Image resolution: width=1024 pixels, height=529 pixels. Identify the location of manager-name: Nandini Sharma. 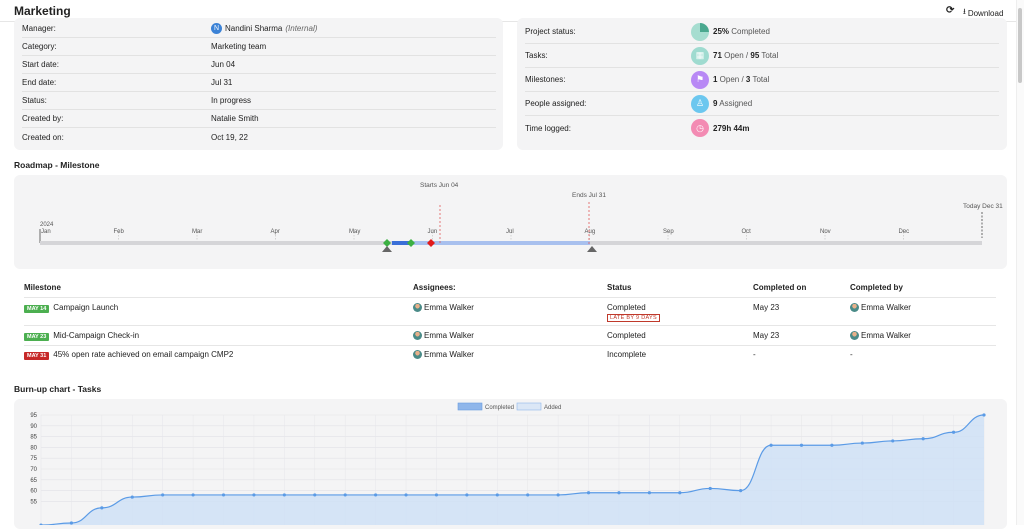
(253, 28).